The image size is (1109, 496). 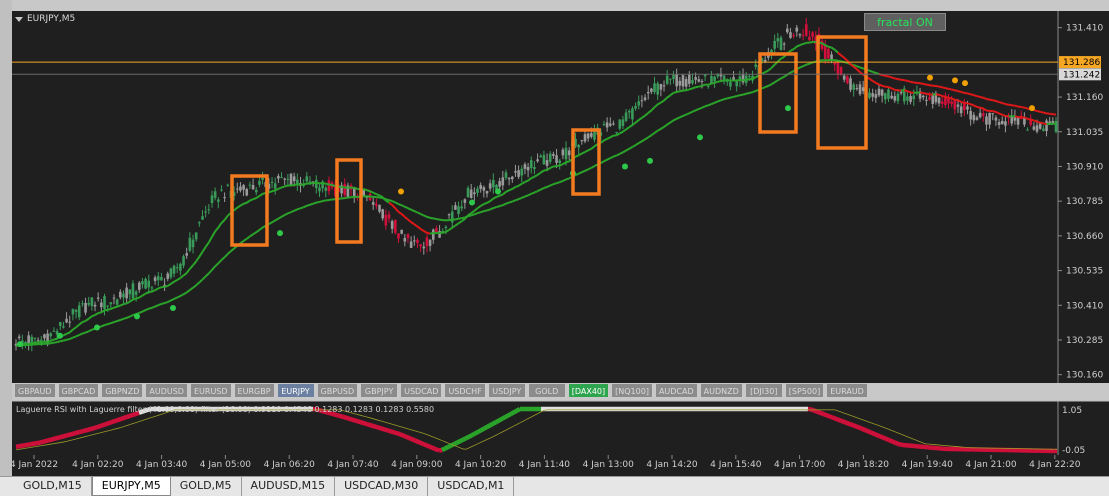 What do you see at coordinates (763, 390) in the screenshot?
I see `symbol-button-dji30: [DJI30]` at bounding box center [763, 390].